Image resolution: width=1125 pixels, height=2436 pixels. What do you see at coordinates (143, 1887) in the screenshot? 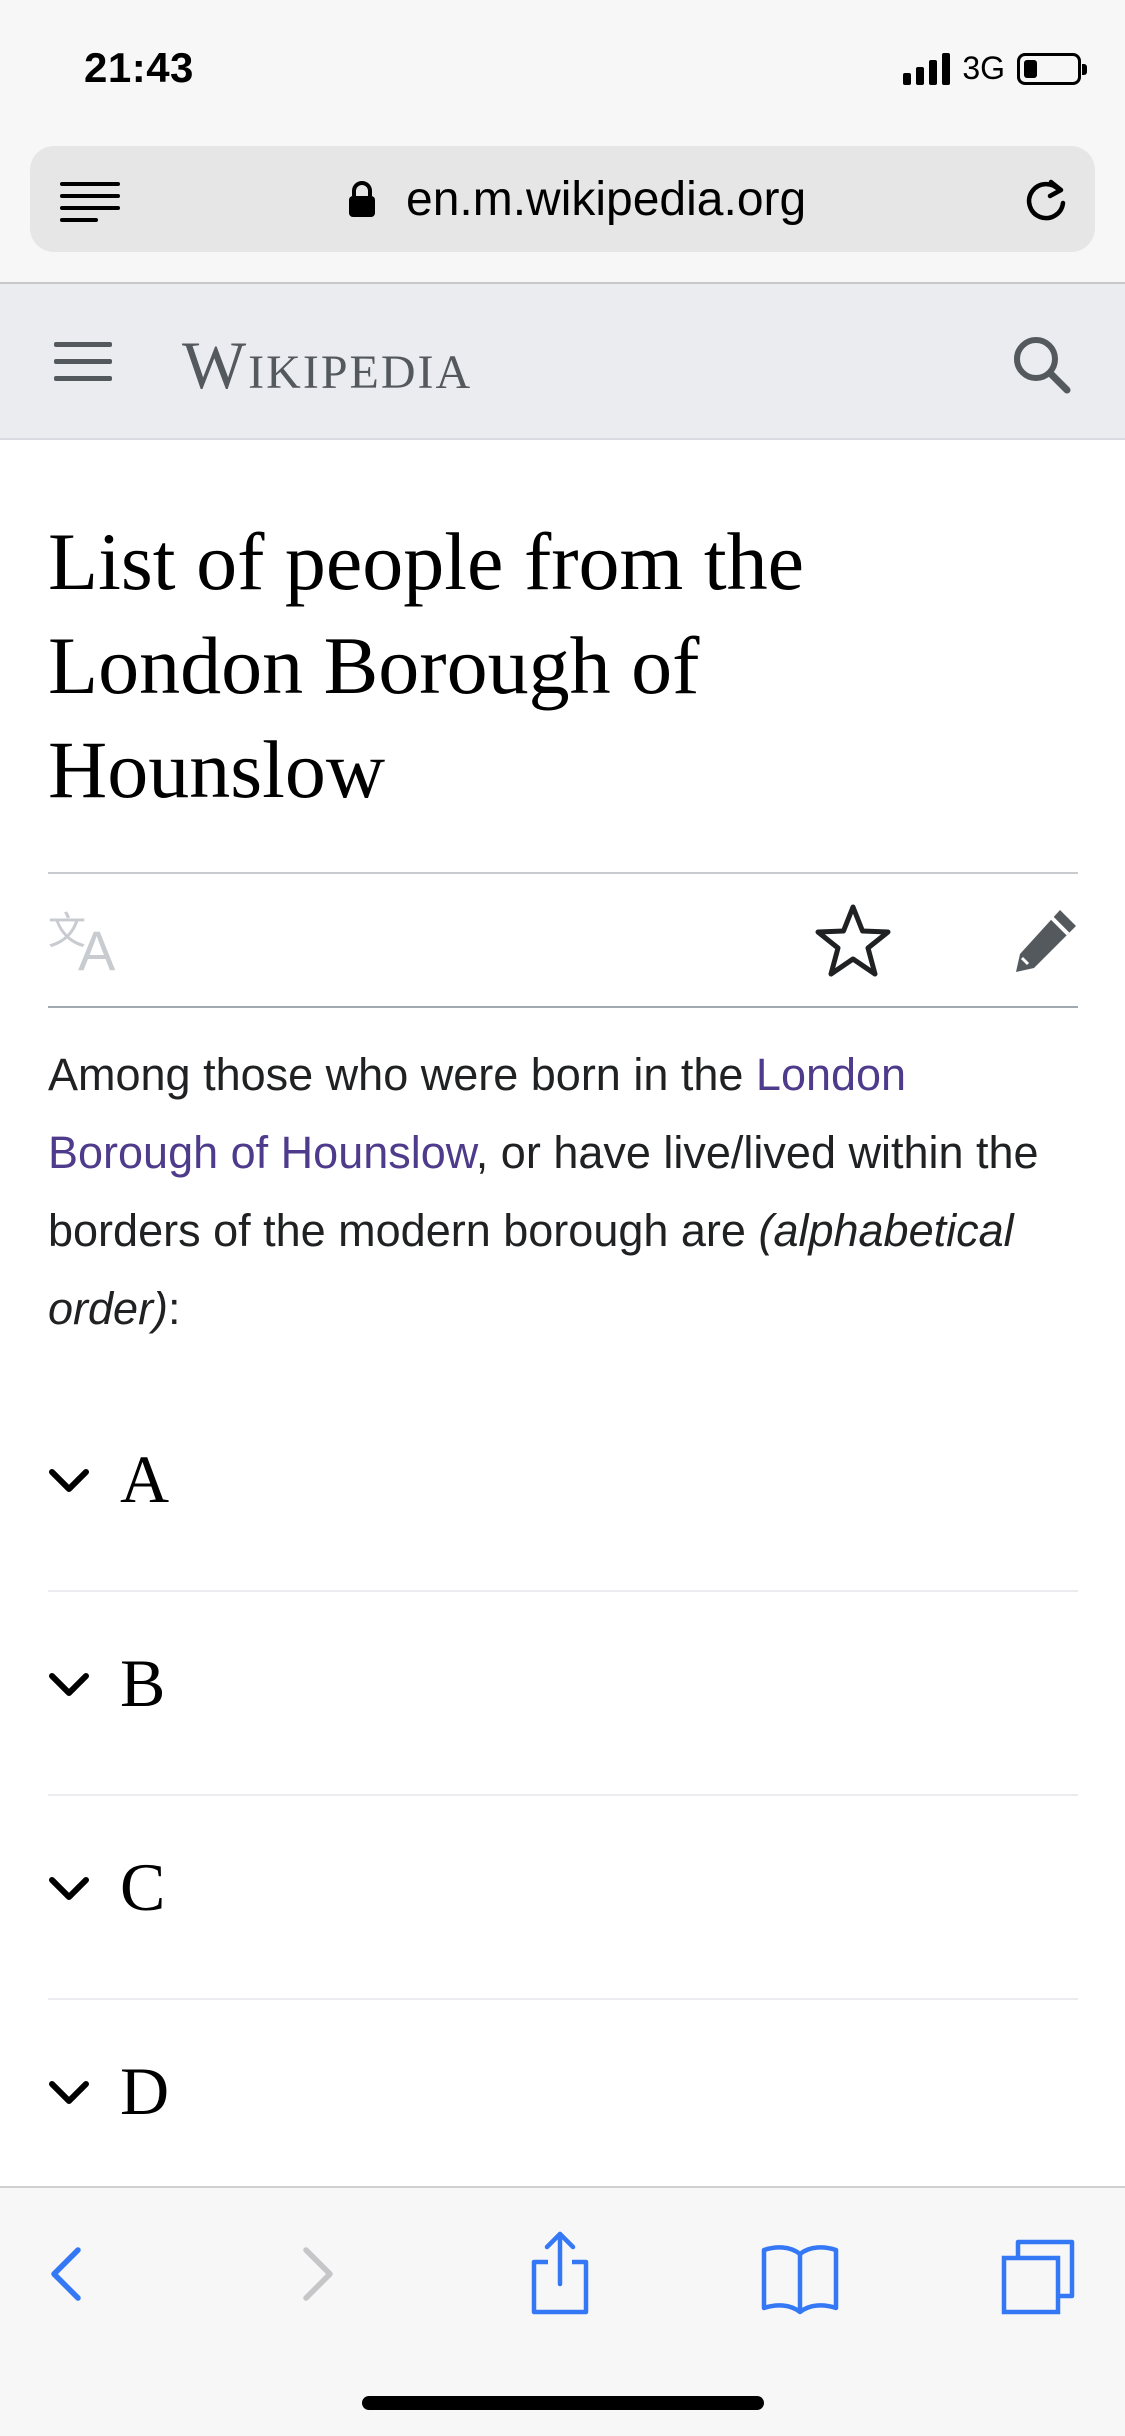
I see `section-heading: C` at bounding box center [143, 1887].